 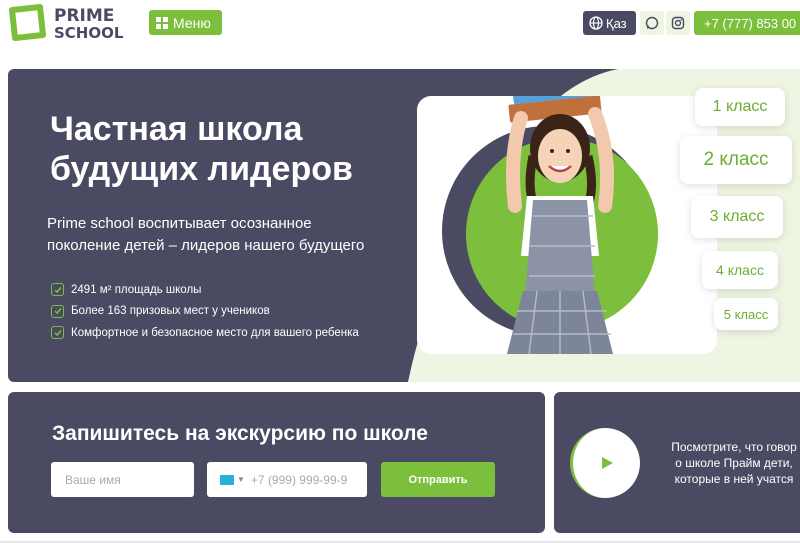 I want to click on class-3-button: 3 класс, so click(x=737, y=217).